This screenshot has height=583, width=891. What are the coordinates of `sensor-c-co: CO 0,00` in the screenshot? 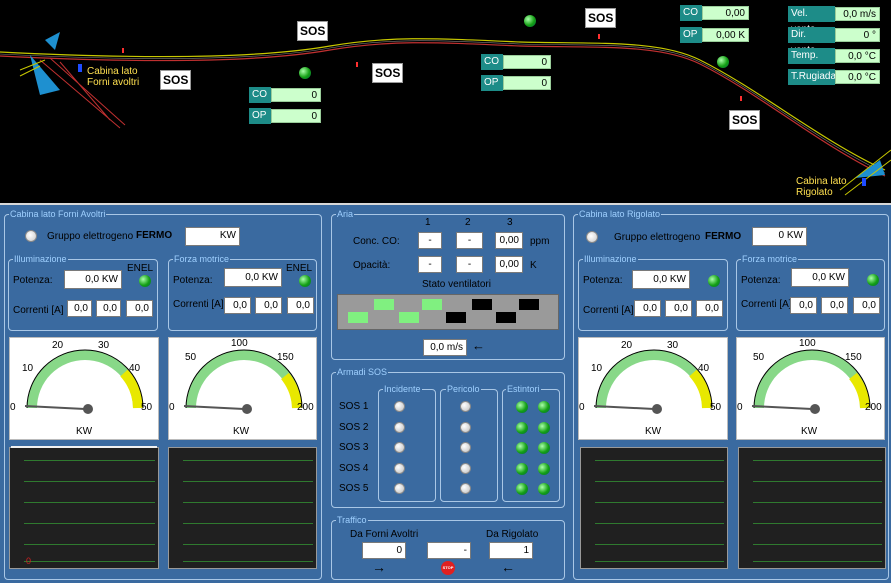 It's located at (714, 13).